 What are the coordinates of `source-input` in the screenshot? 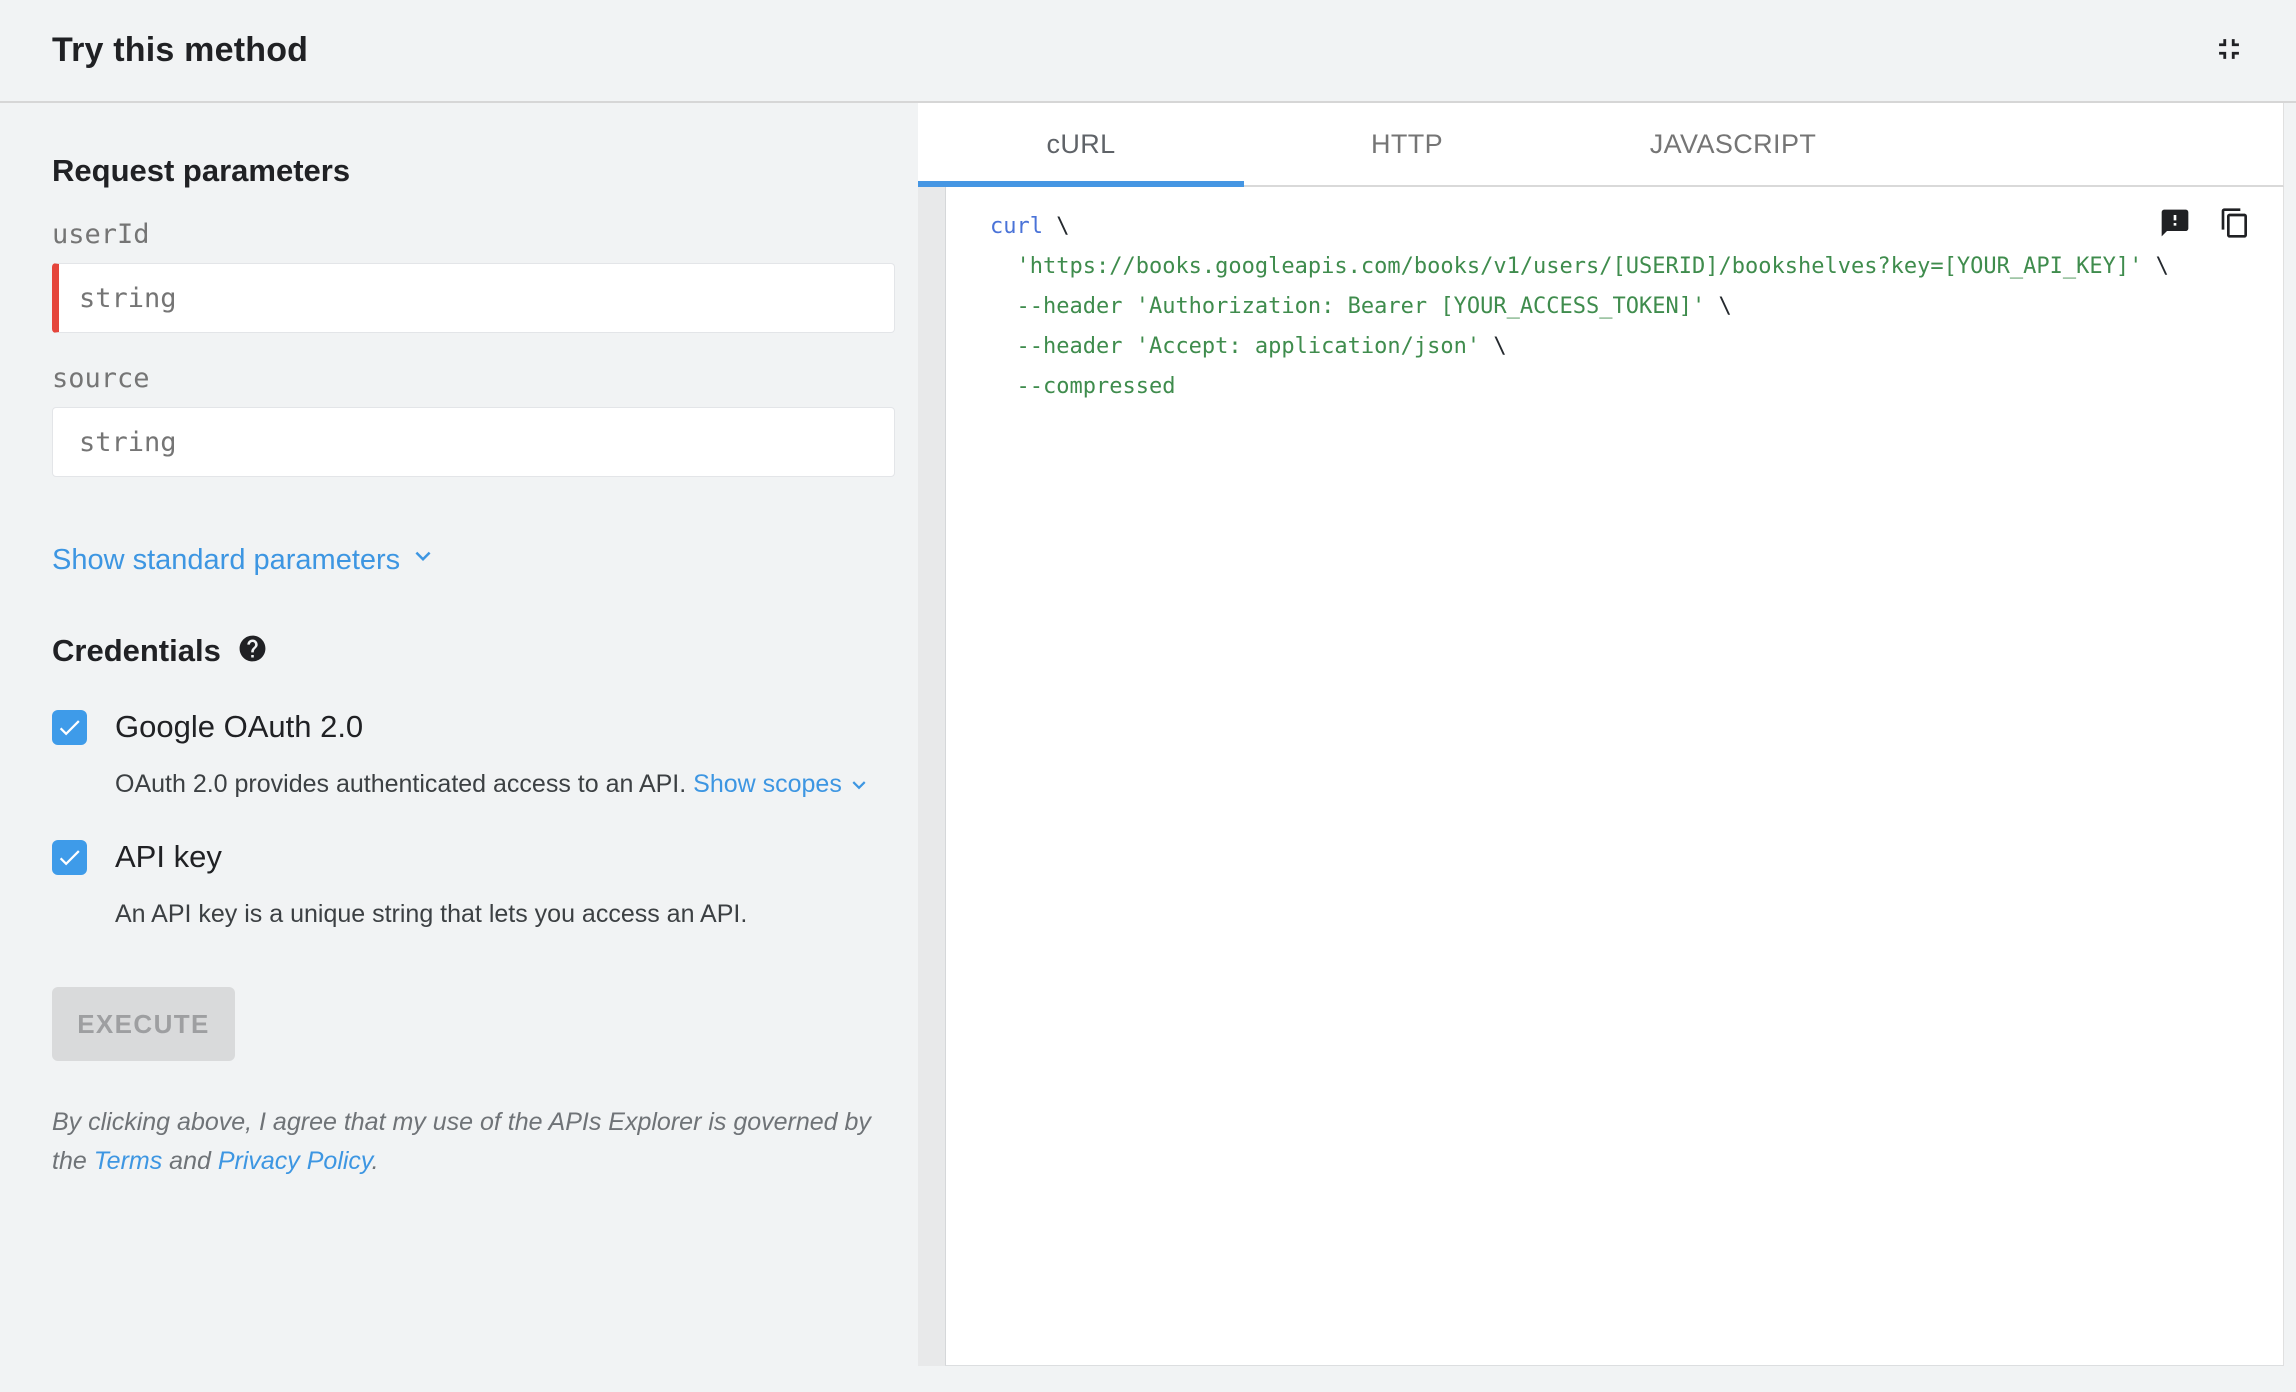 It's located at (473, 442).